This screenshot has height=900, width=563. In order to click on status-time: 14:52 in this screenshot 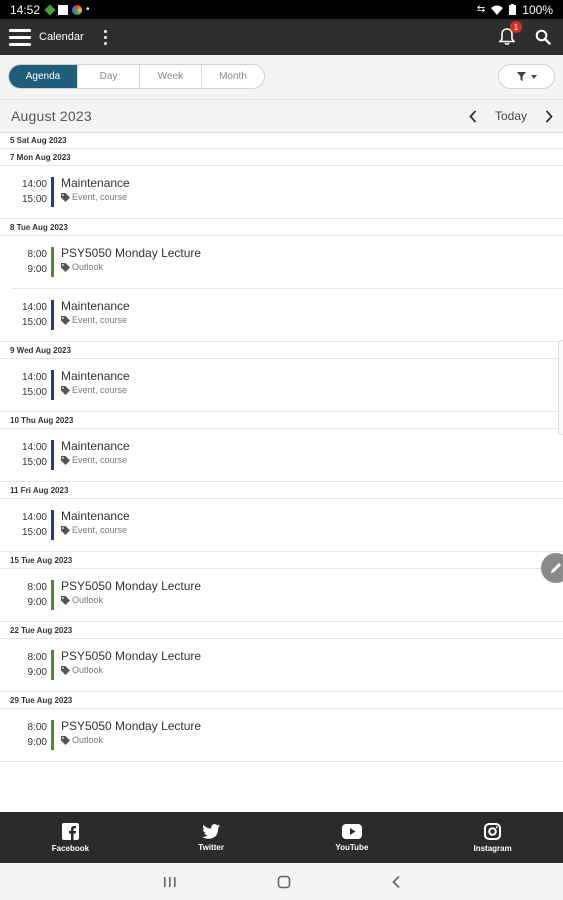, I will do `click(25, 9)`.